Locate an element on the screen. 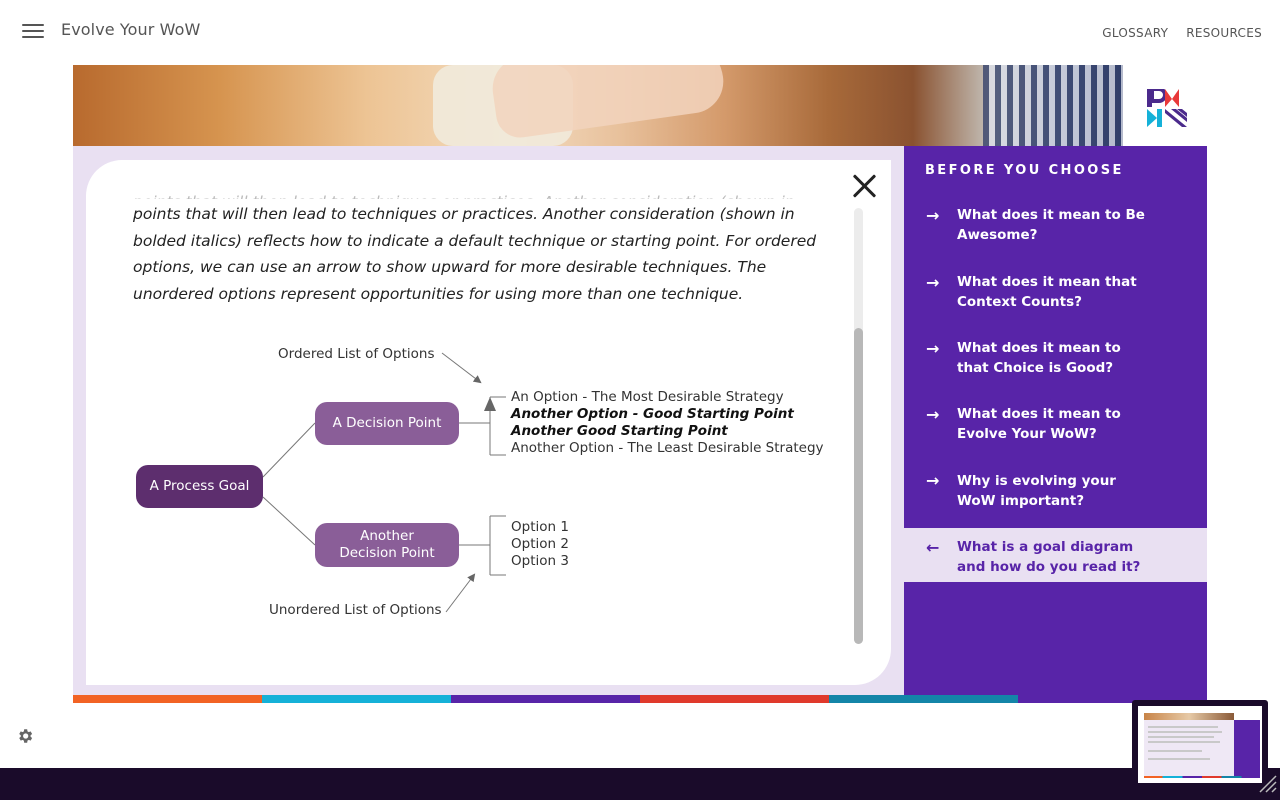 Image resolution: width=1280 pixels, height=800 pixels. hamburger-menu-icon is located at coordinates (33, 32).